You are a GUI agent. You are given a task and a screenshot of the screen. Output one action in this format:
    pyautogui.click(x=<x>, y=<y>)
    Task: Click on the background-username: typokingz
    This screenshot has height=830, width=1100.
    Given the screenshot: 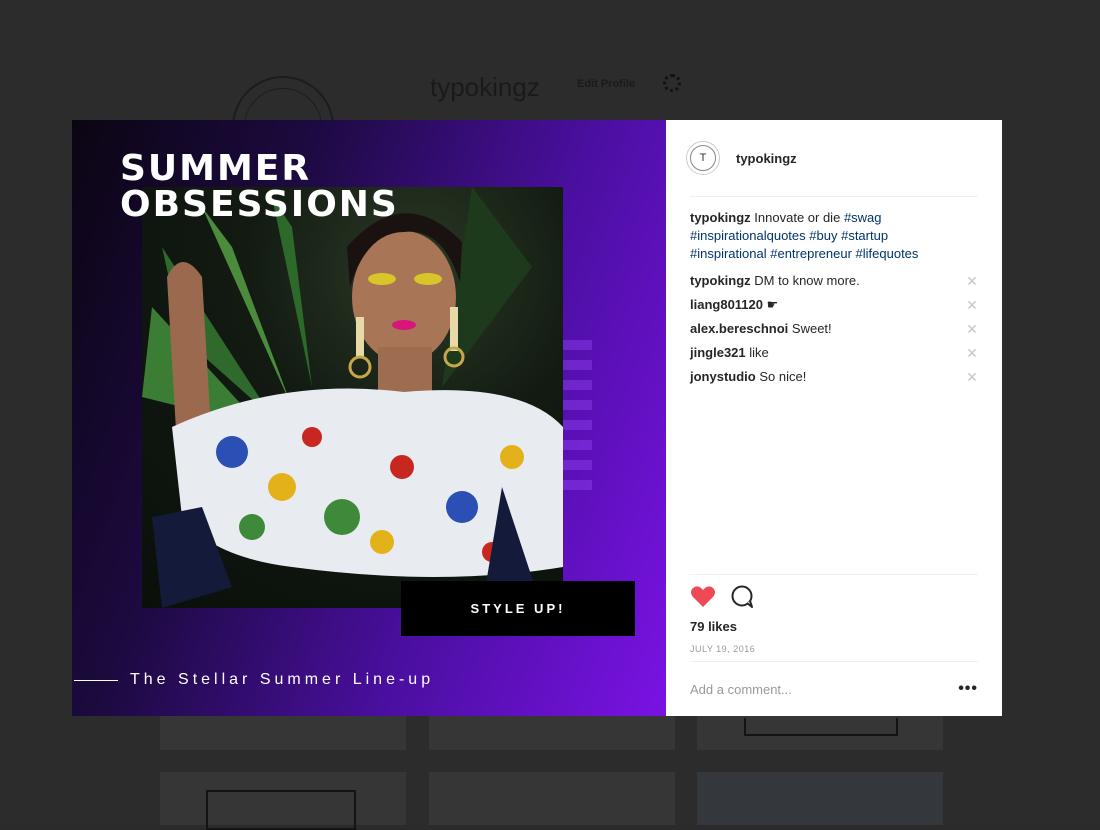 What is the action you would take?
    pyautogui.click(x=485, y=87)
    